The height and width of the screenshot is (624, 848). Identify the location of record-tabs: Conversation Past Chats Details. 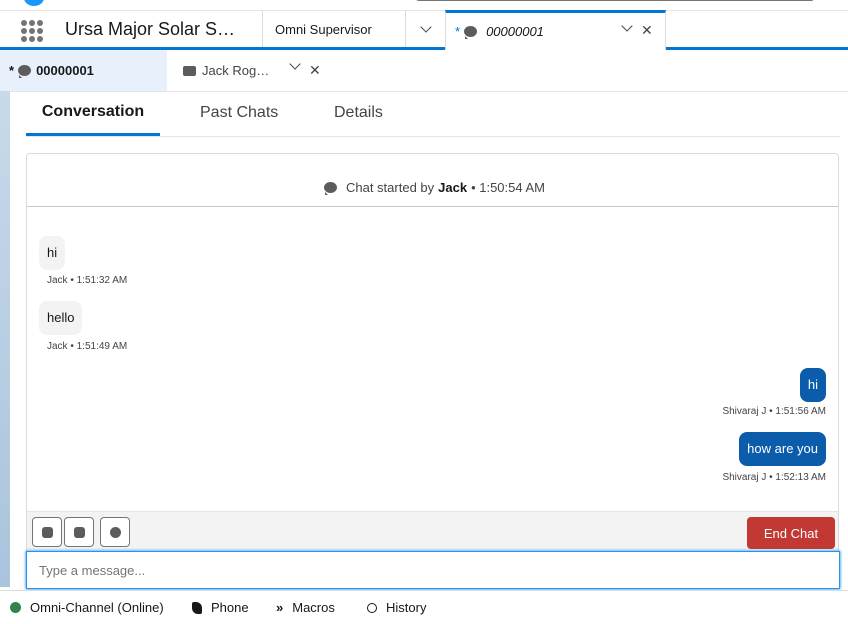
(433, 114).